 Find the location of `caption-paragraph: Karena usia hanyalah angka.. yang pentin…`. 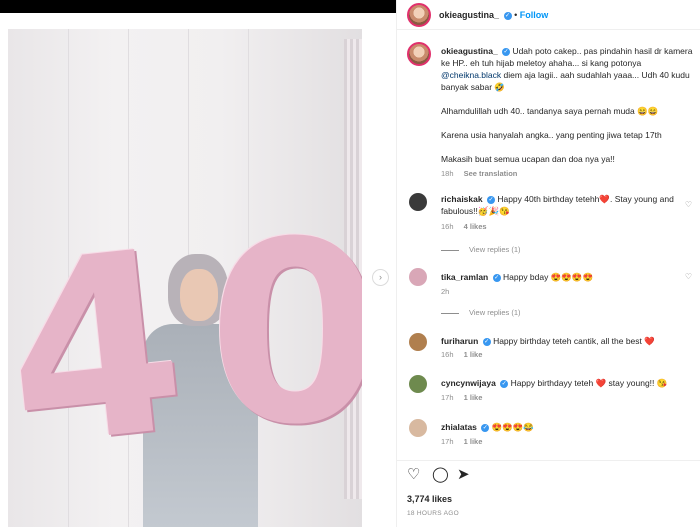

caption-paragraph: Karena usia hanyalah angka.. yang pentin… is located at coordinates (551, 135).